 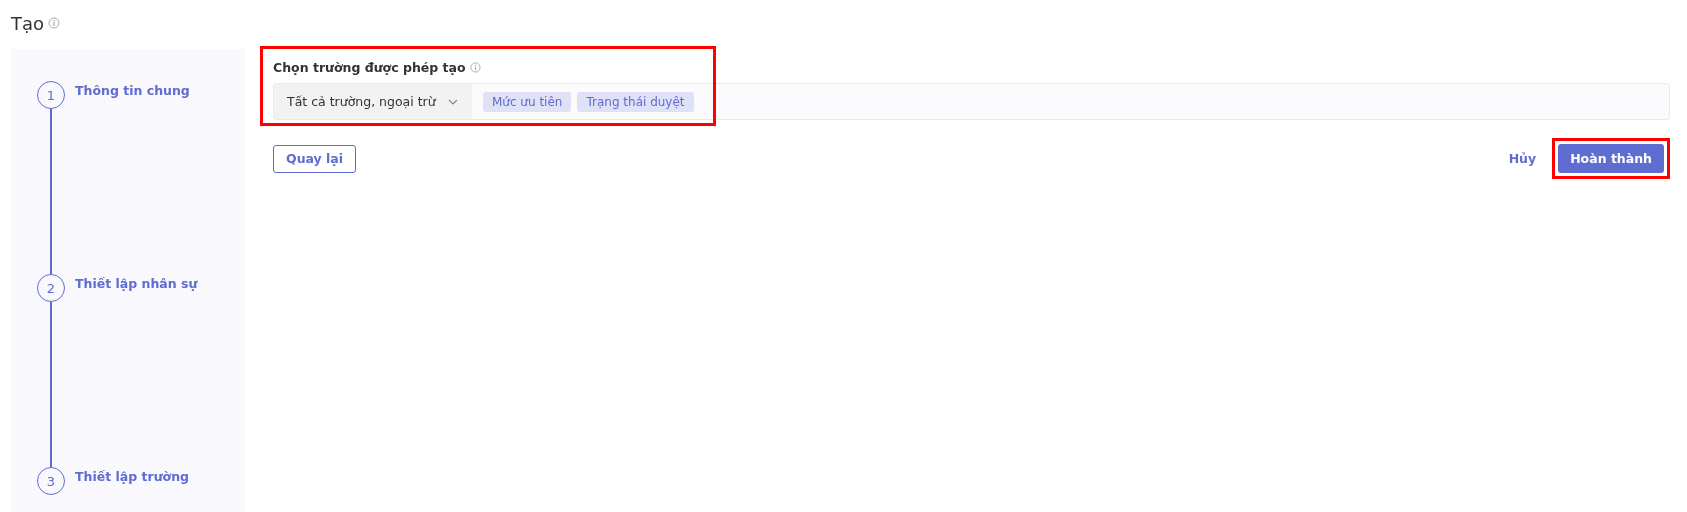 I want to click on field-label: Chọn trường được phép tạo, so click(x=369, y=67).